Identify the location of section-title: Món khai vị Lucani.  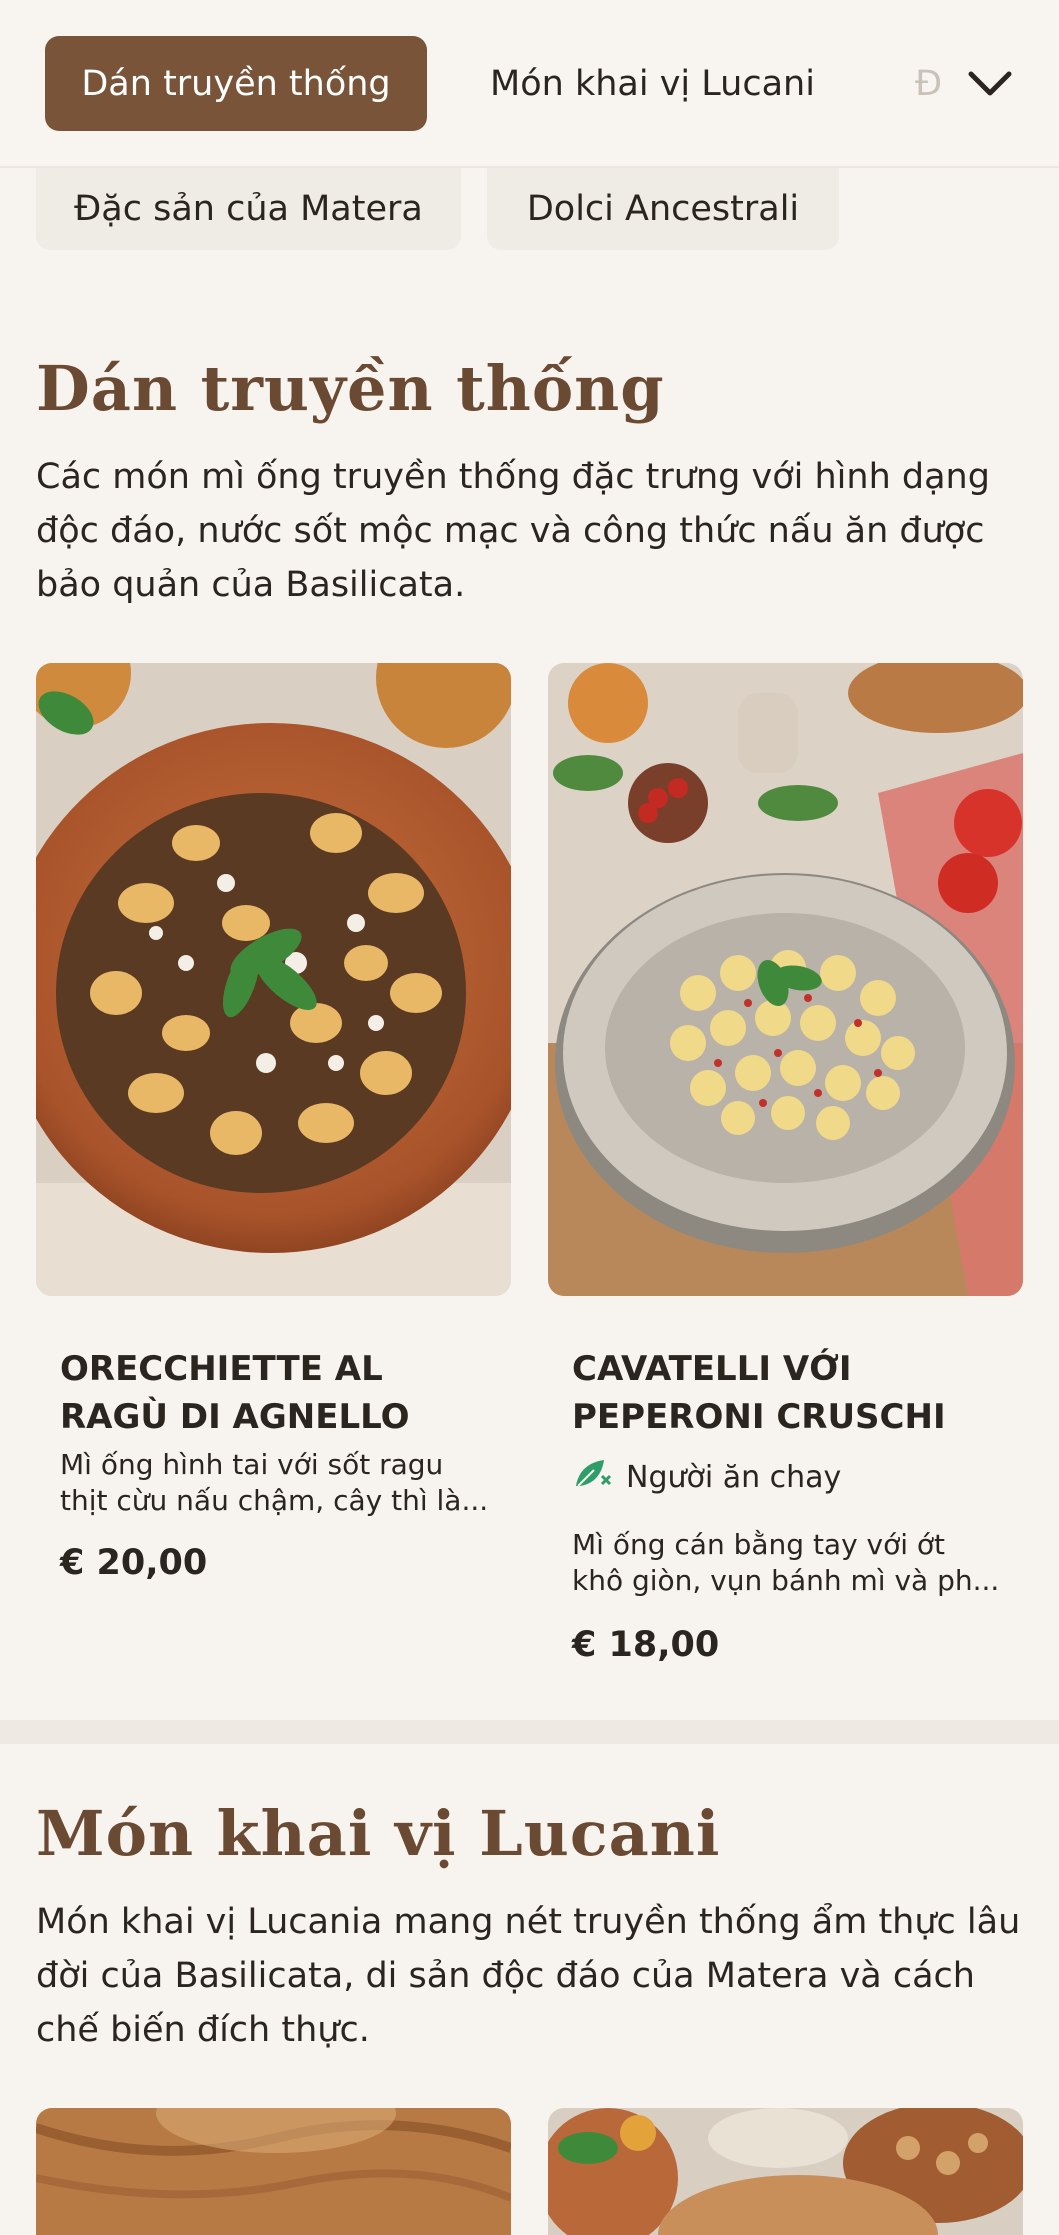
(378, 1833).